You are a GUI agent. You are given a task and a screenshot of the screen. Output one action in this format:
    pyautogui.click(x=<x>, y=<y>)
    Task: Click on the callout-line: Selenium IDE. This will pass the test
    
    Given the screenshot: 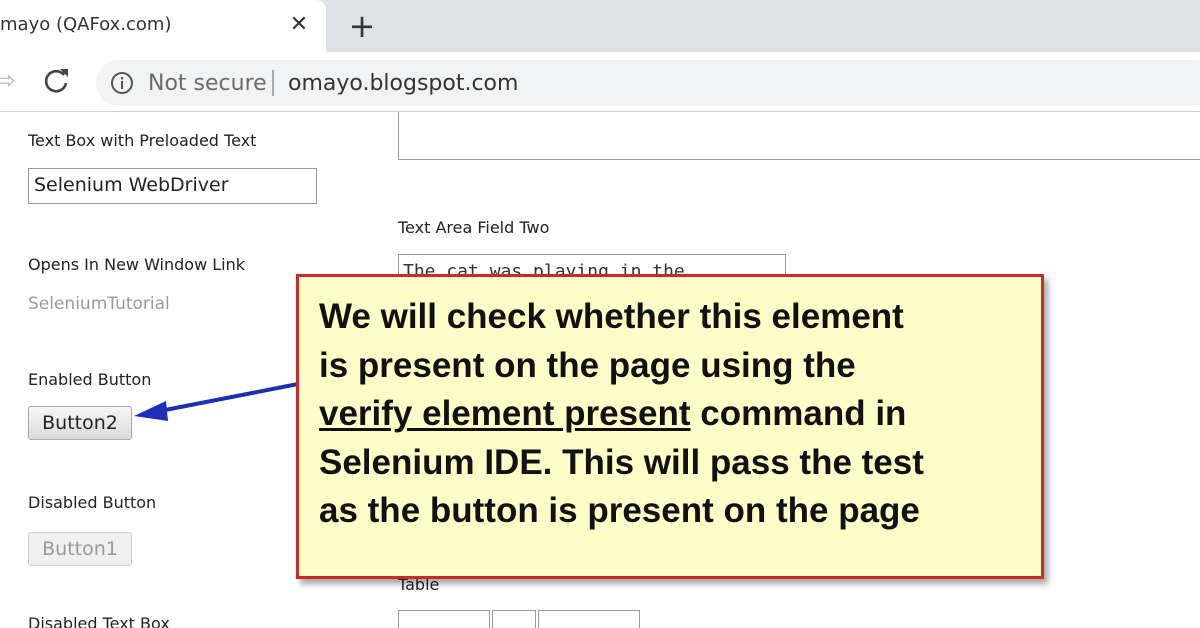 What is the action you would take?
    pyautogui.click(x=621, y=462)
    